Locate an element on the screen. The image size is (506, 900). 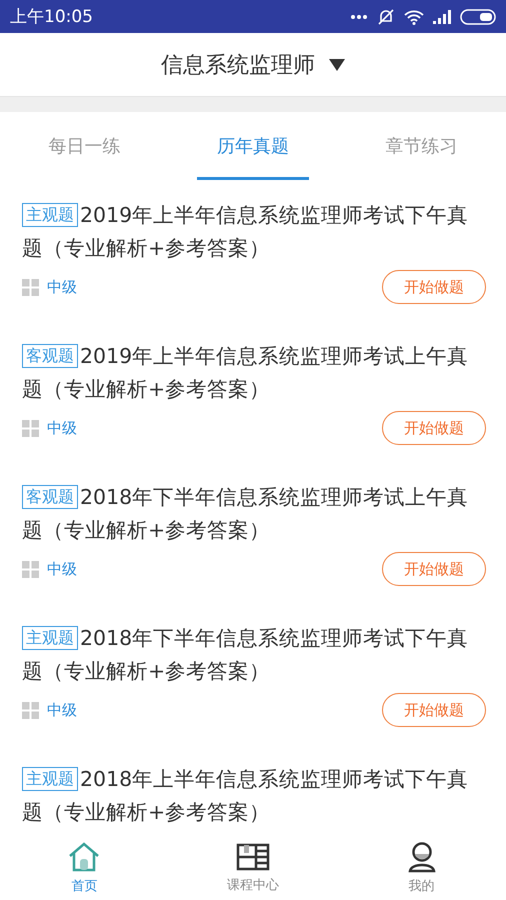
signal-icon is located at coordinates (442, 17).